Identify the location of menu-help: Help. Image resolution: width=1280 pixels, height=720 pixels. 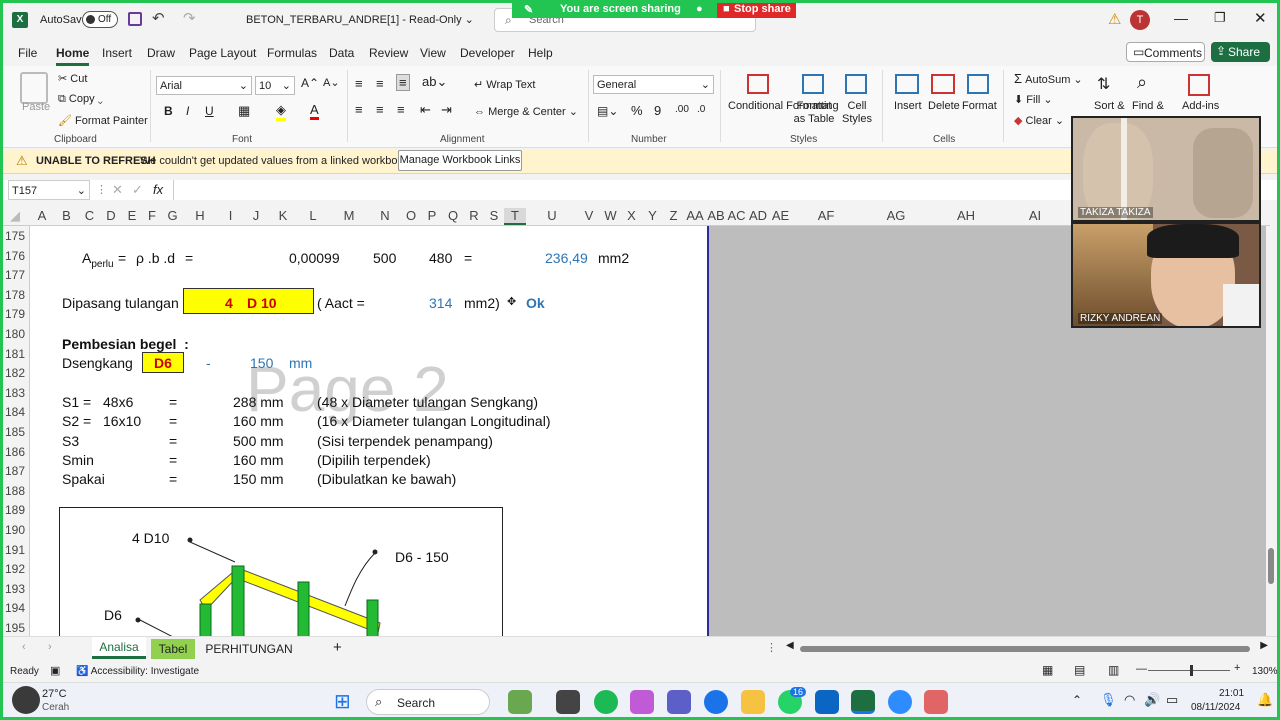
(540, 53).